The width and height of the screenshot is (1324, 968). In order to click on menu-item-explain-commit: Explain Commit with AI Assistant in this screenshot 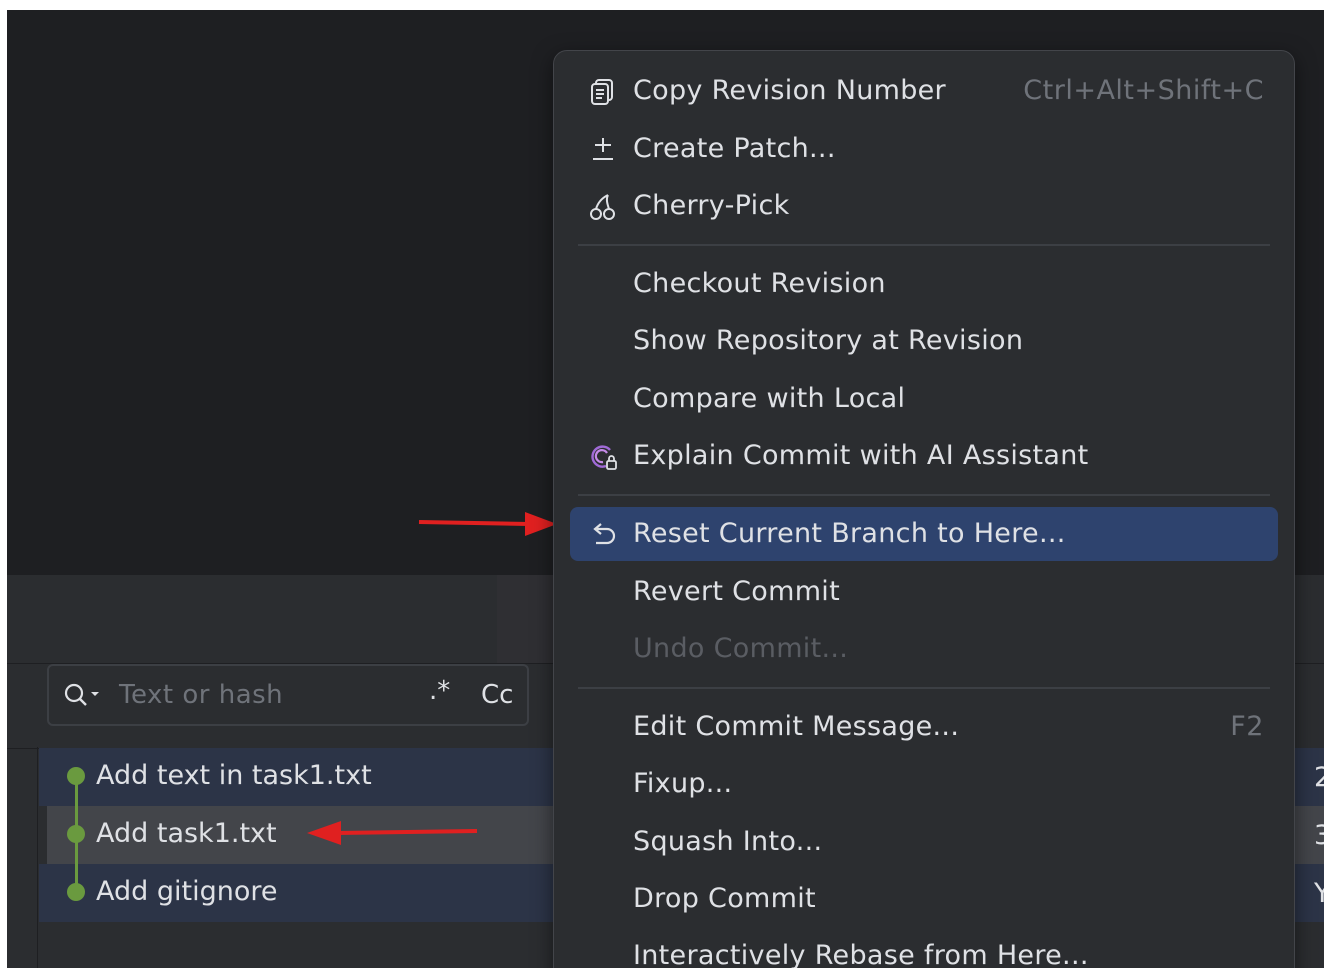, I will do `click(924, 456)`.